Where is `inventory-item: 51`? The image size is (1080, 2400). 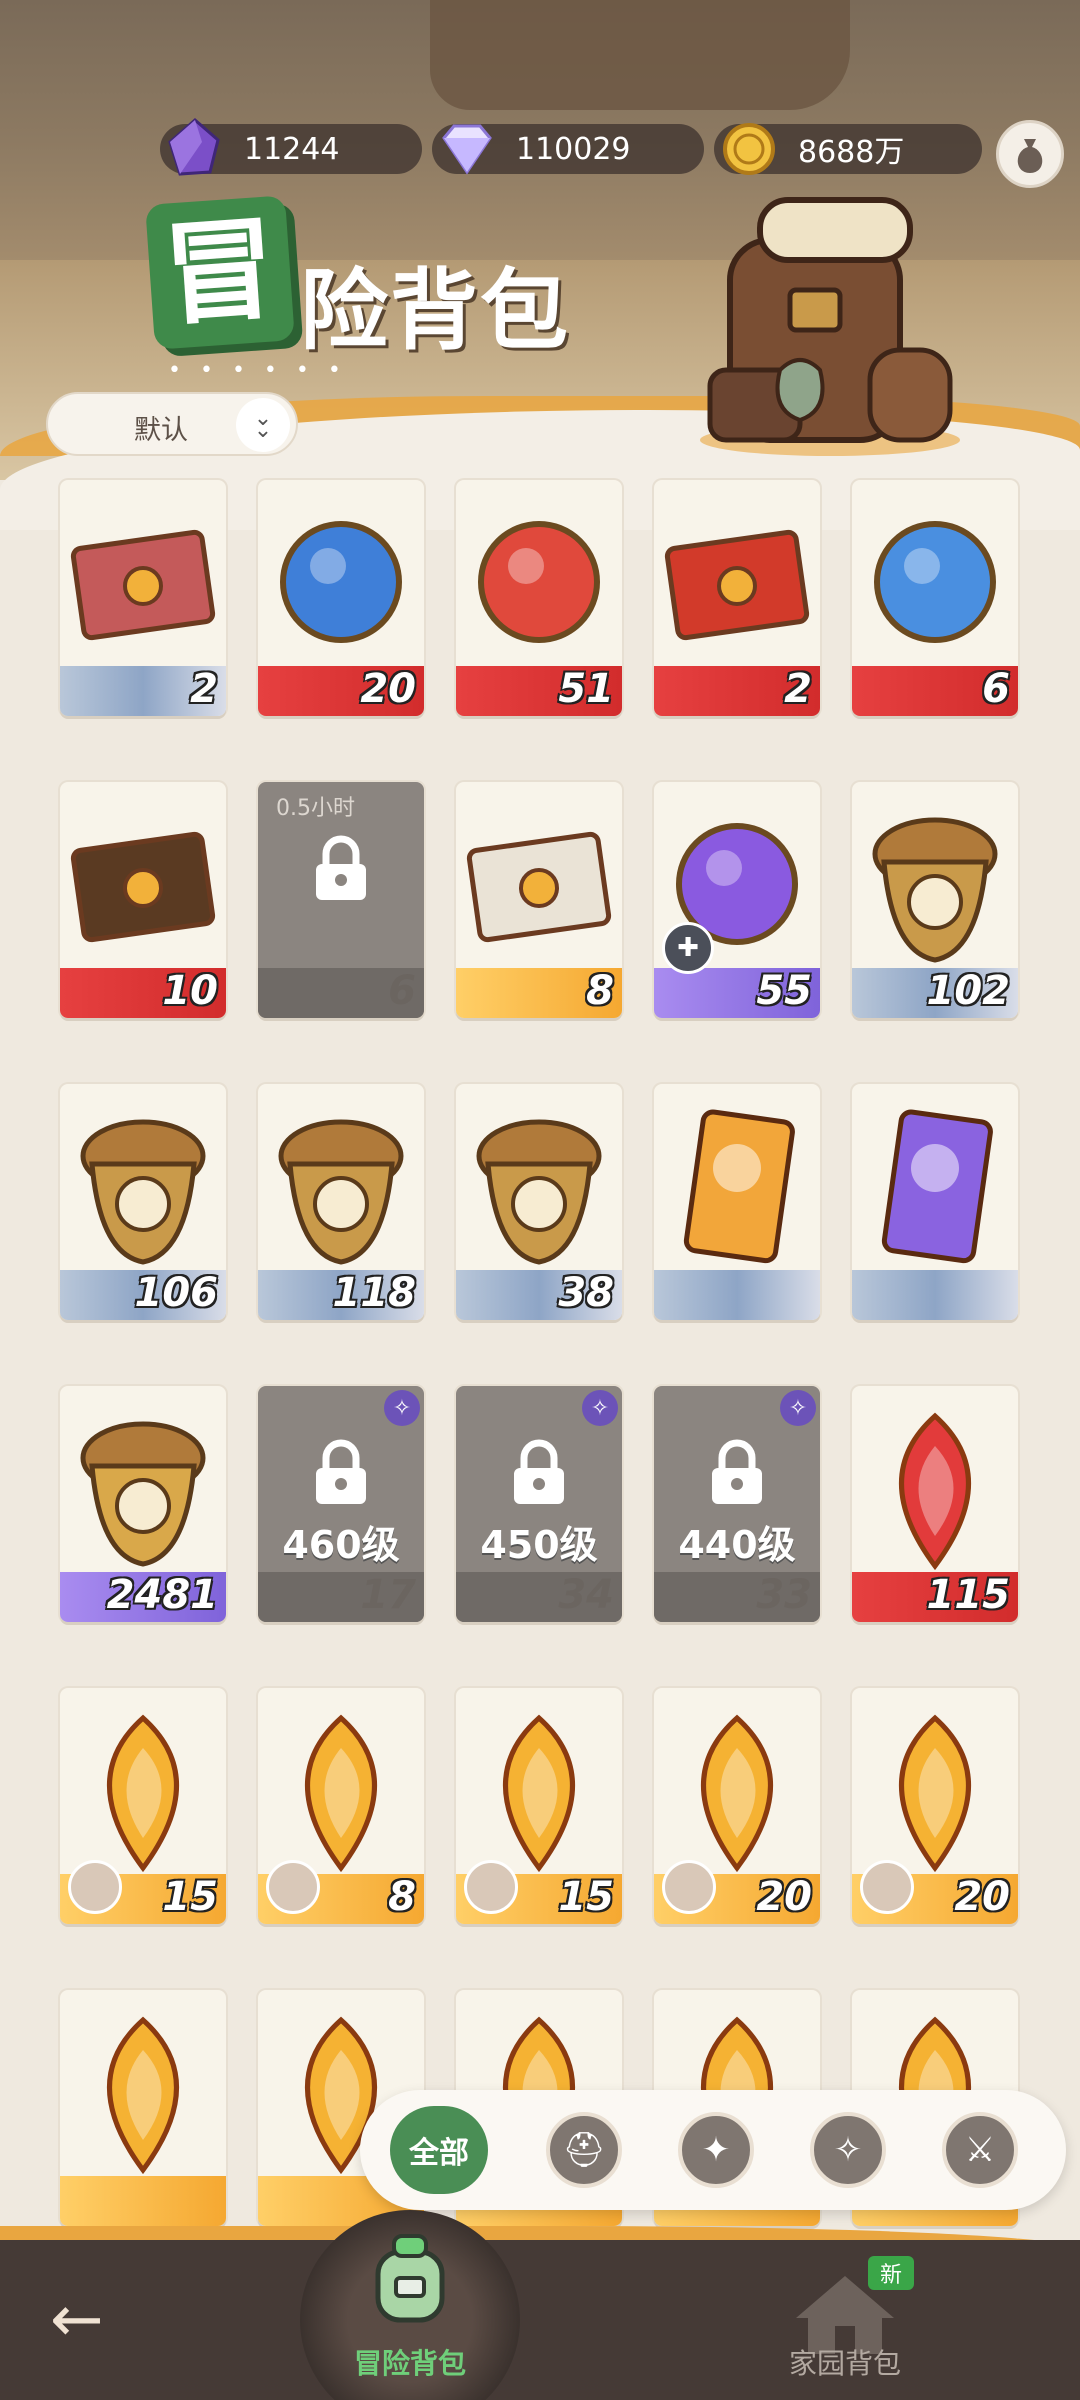
inventory-item: 51 is located at coordinates (539, 598).